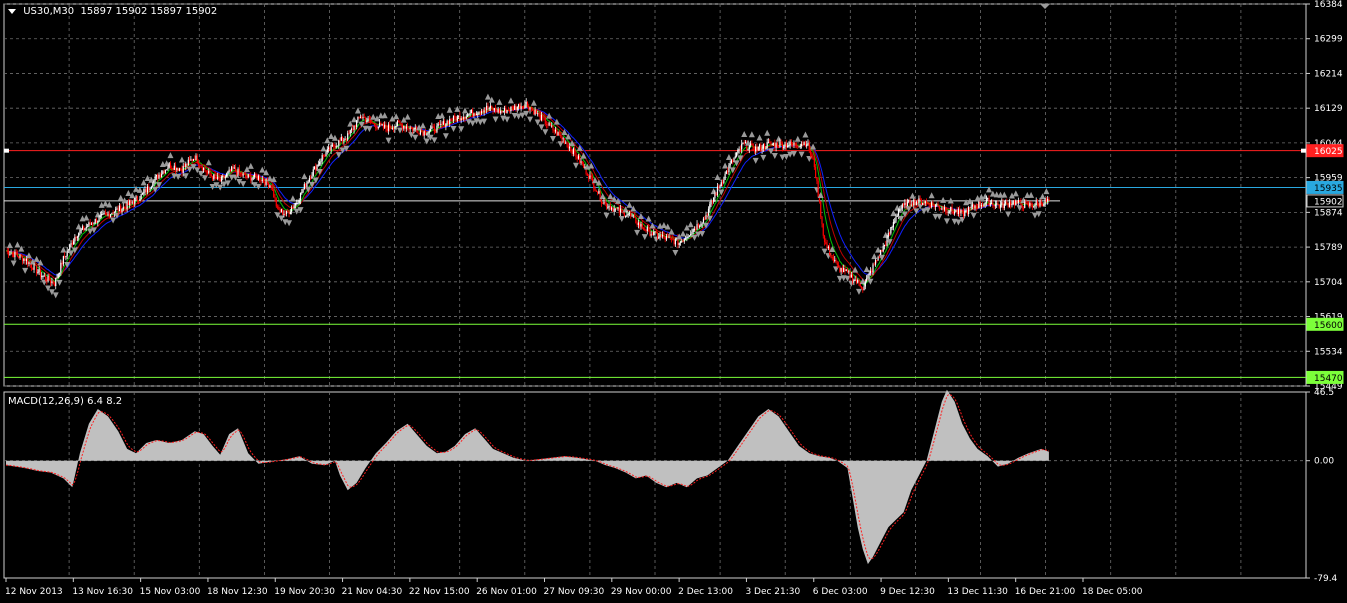  I want to click on price-axis-label: 15789, so click(1328, 248).